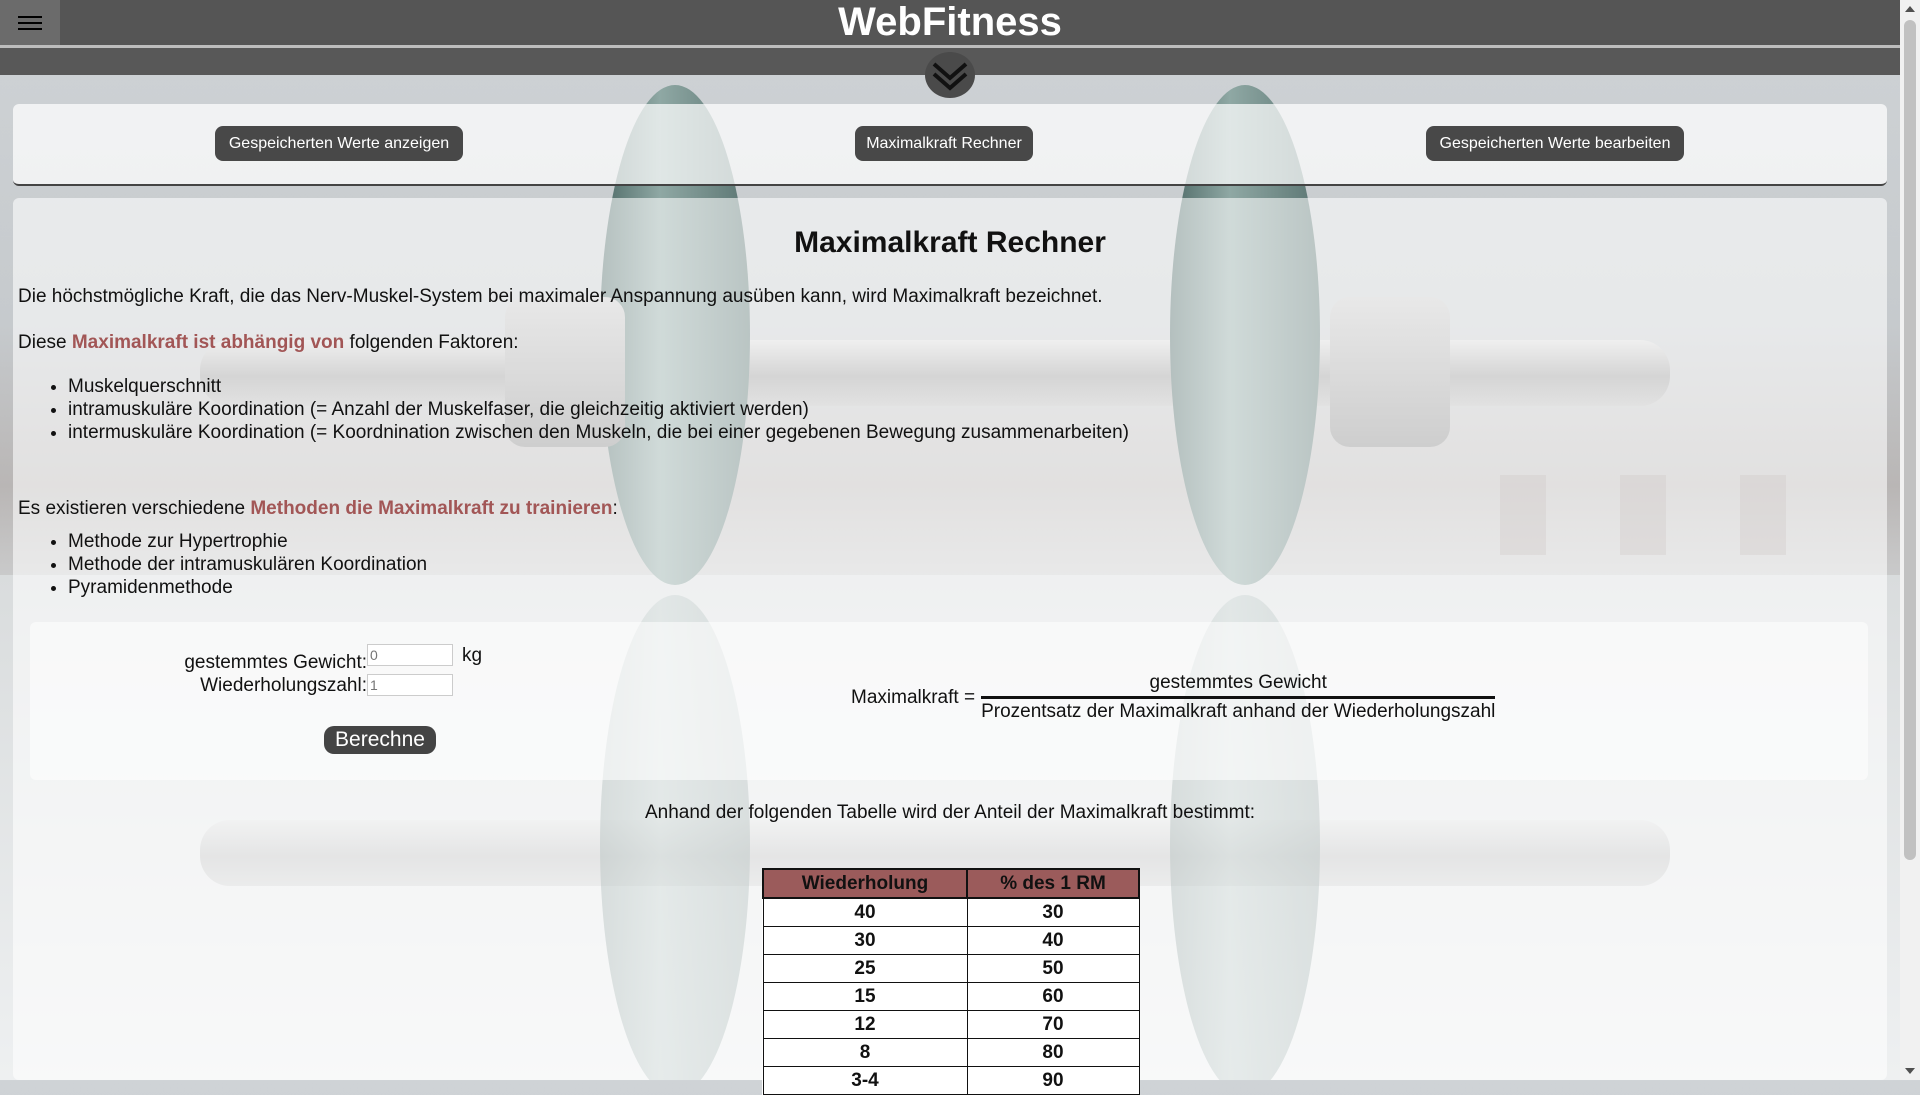 Image resolution: width=1920 pixels, height=1095 pixels. I want to click on weight-input, so click(410, 655).